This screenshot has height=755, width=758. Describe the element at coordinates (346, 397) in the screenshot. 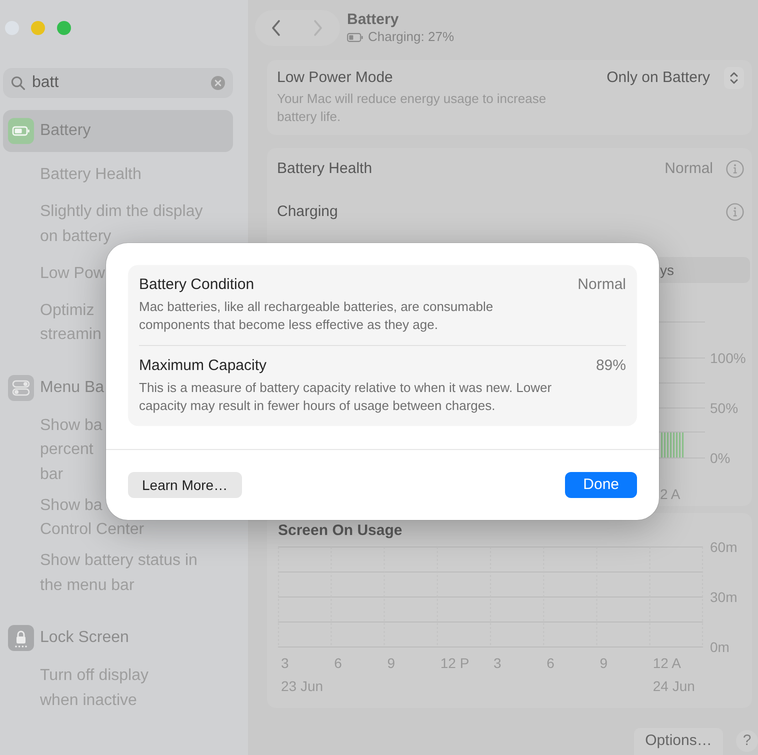

I see `row-description: This is a measure of battery capacity relative to when it was new. Lower capacity may result in fewer hours of usage between charges.` at that location.